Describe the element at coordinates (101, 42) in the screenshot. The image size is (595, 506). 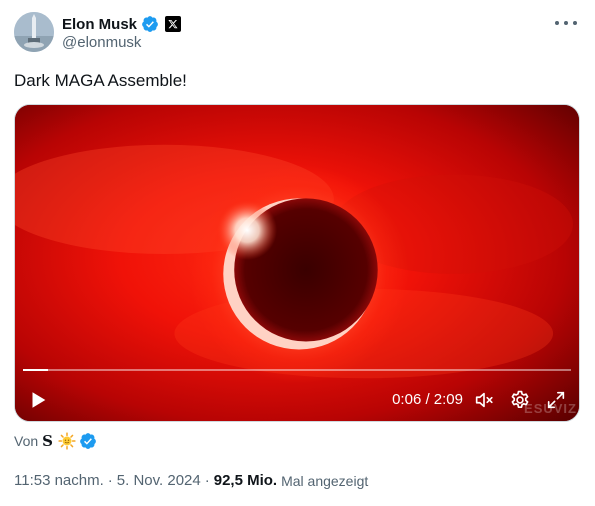
I see `handle: @elonmusk` at that location.